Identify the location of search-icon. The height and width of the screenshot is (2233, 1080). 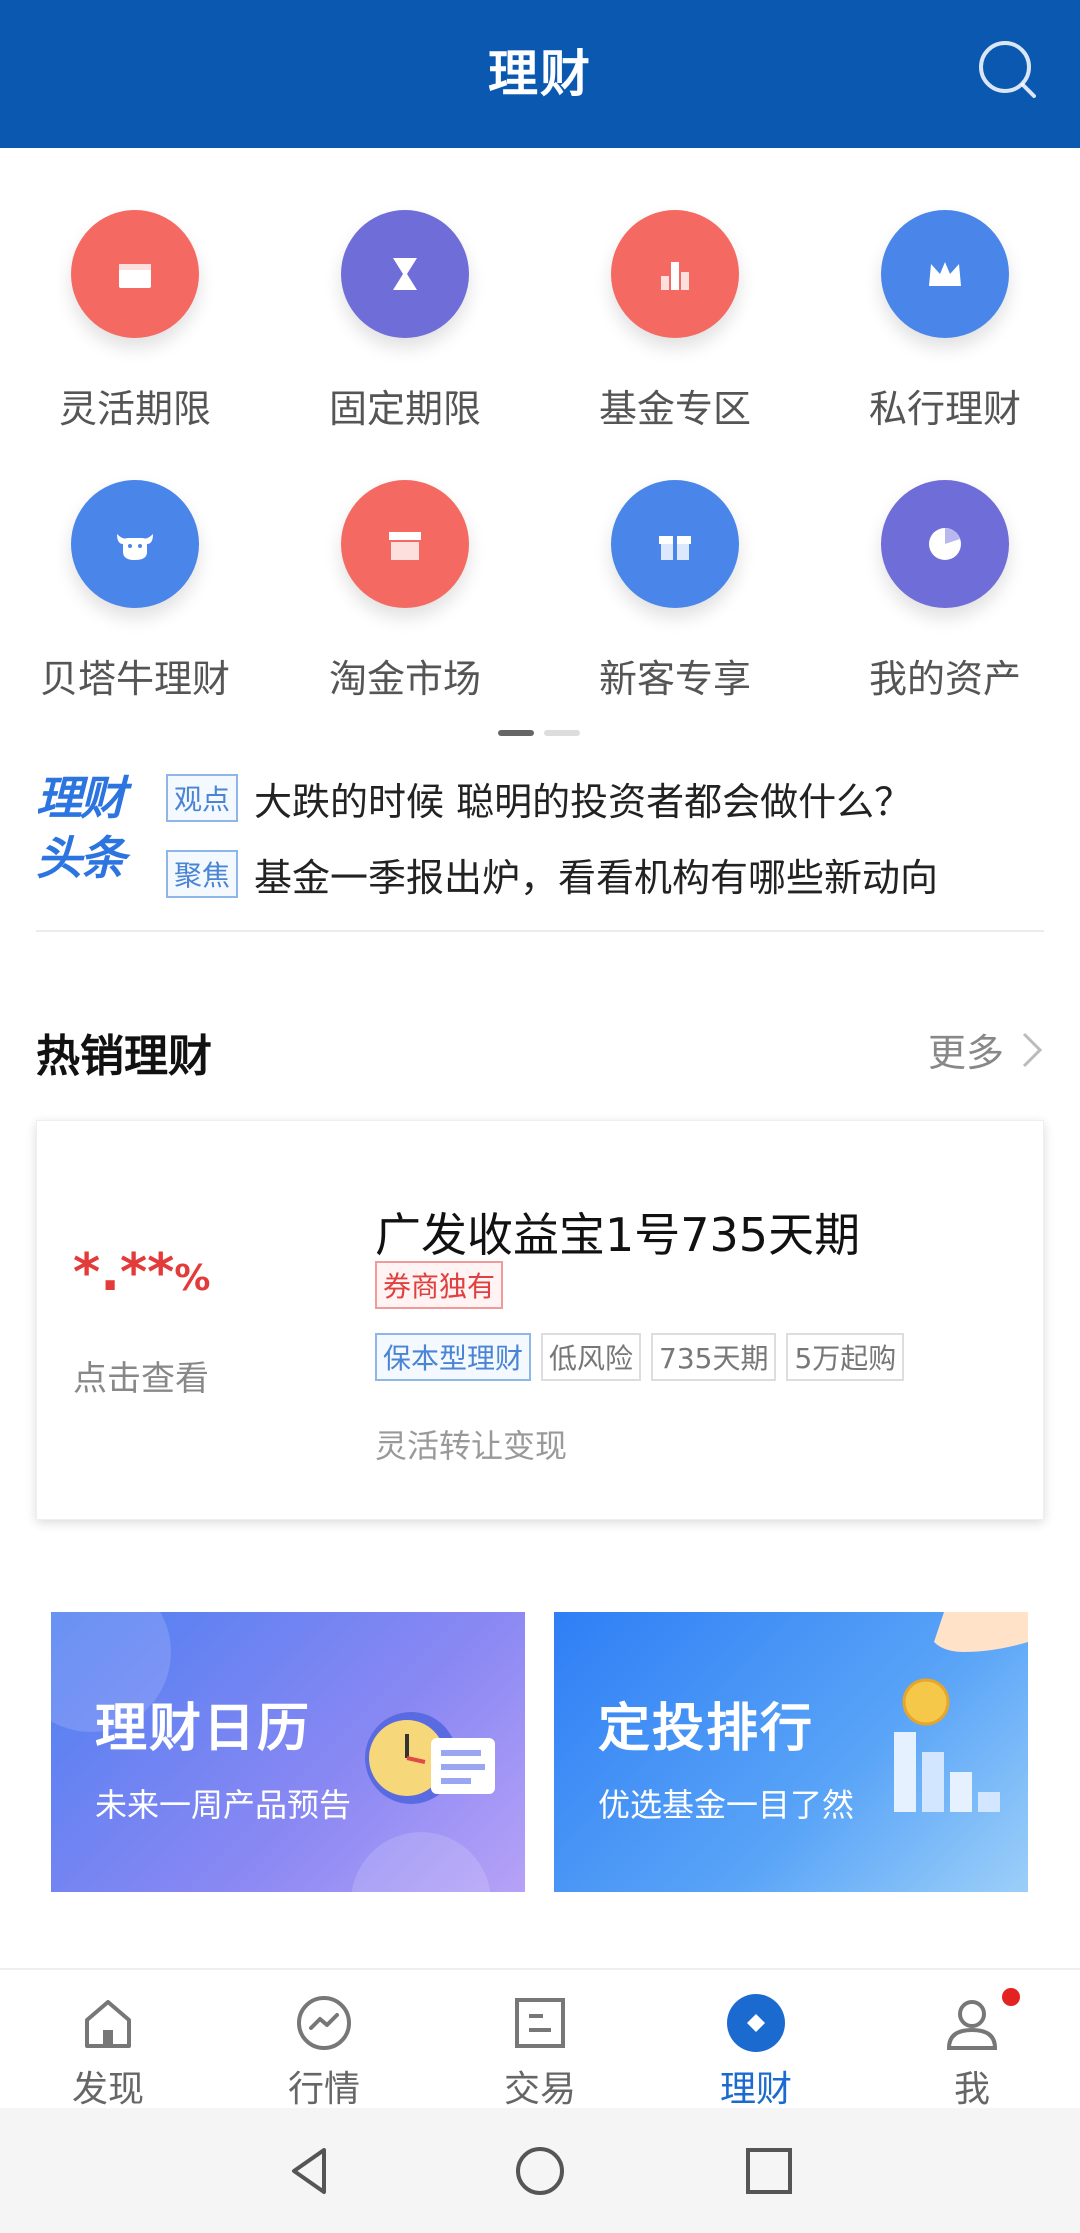
(1007, 69).